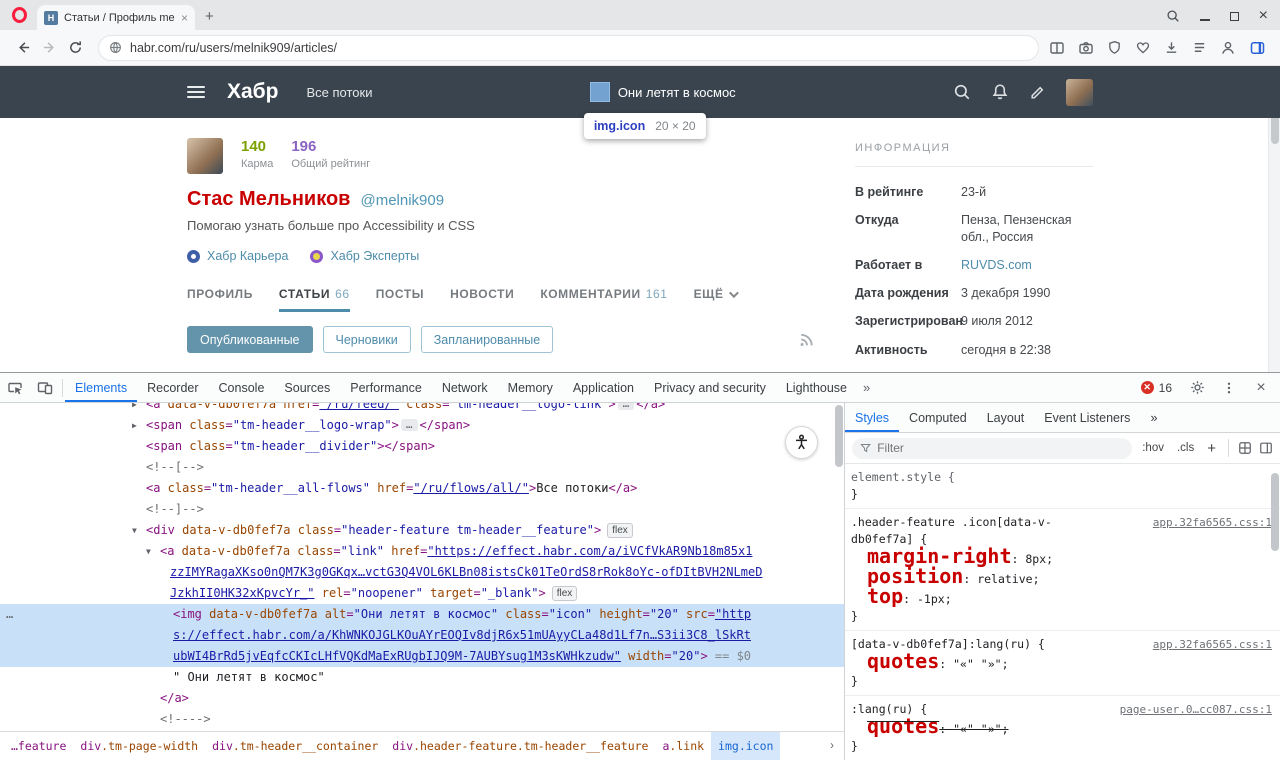 Image resolution: width=1280 pixels, height=760 pixels. Describe the element at coordinates (1061, 597) in the screenshot. I see `css-declaration: top: -1px;` at that location.